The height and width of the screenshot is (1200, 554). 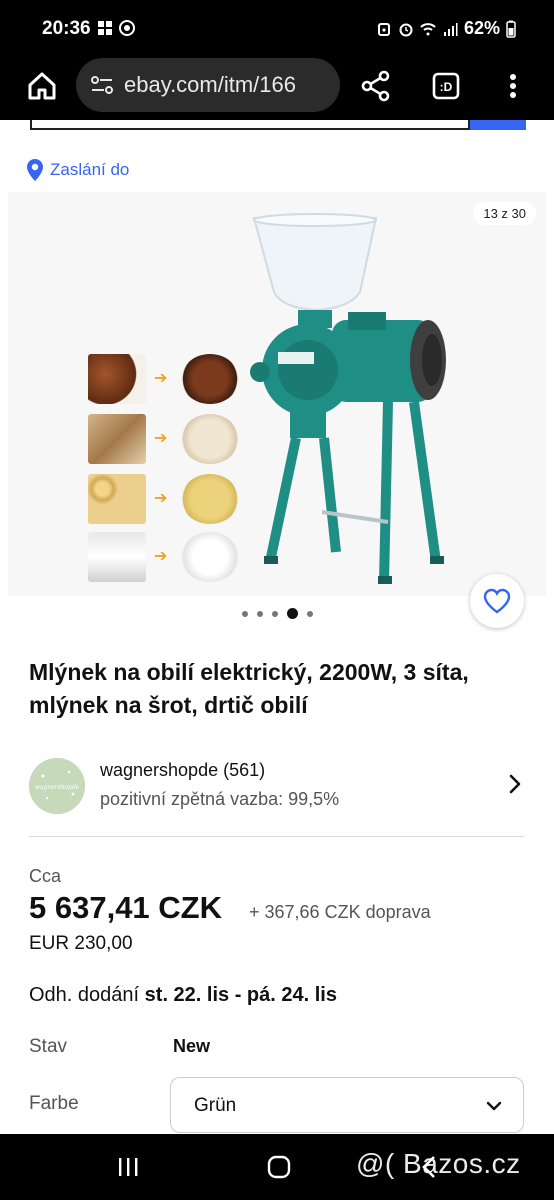 What do you see at coordinates (406, 29) in the screenshot?
I see `alarm-icon` at bounding box center [406, 29].